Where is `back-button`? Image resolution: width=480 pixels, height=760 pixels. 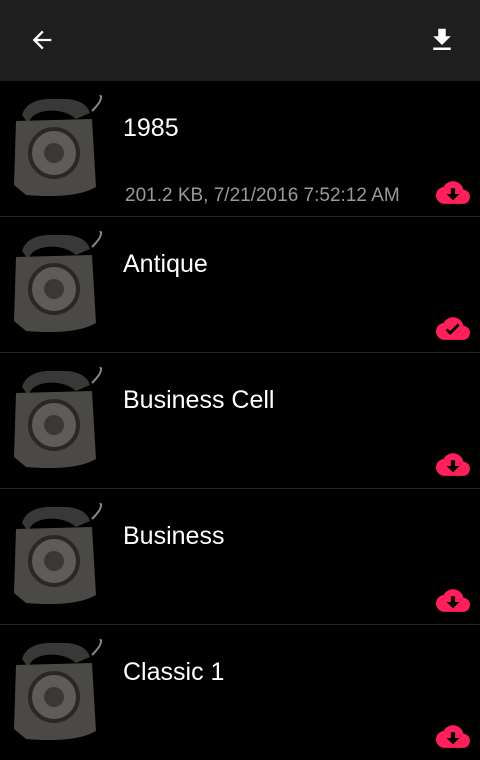 back-button is located at coordinates (42, 40).